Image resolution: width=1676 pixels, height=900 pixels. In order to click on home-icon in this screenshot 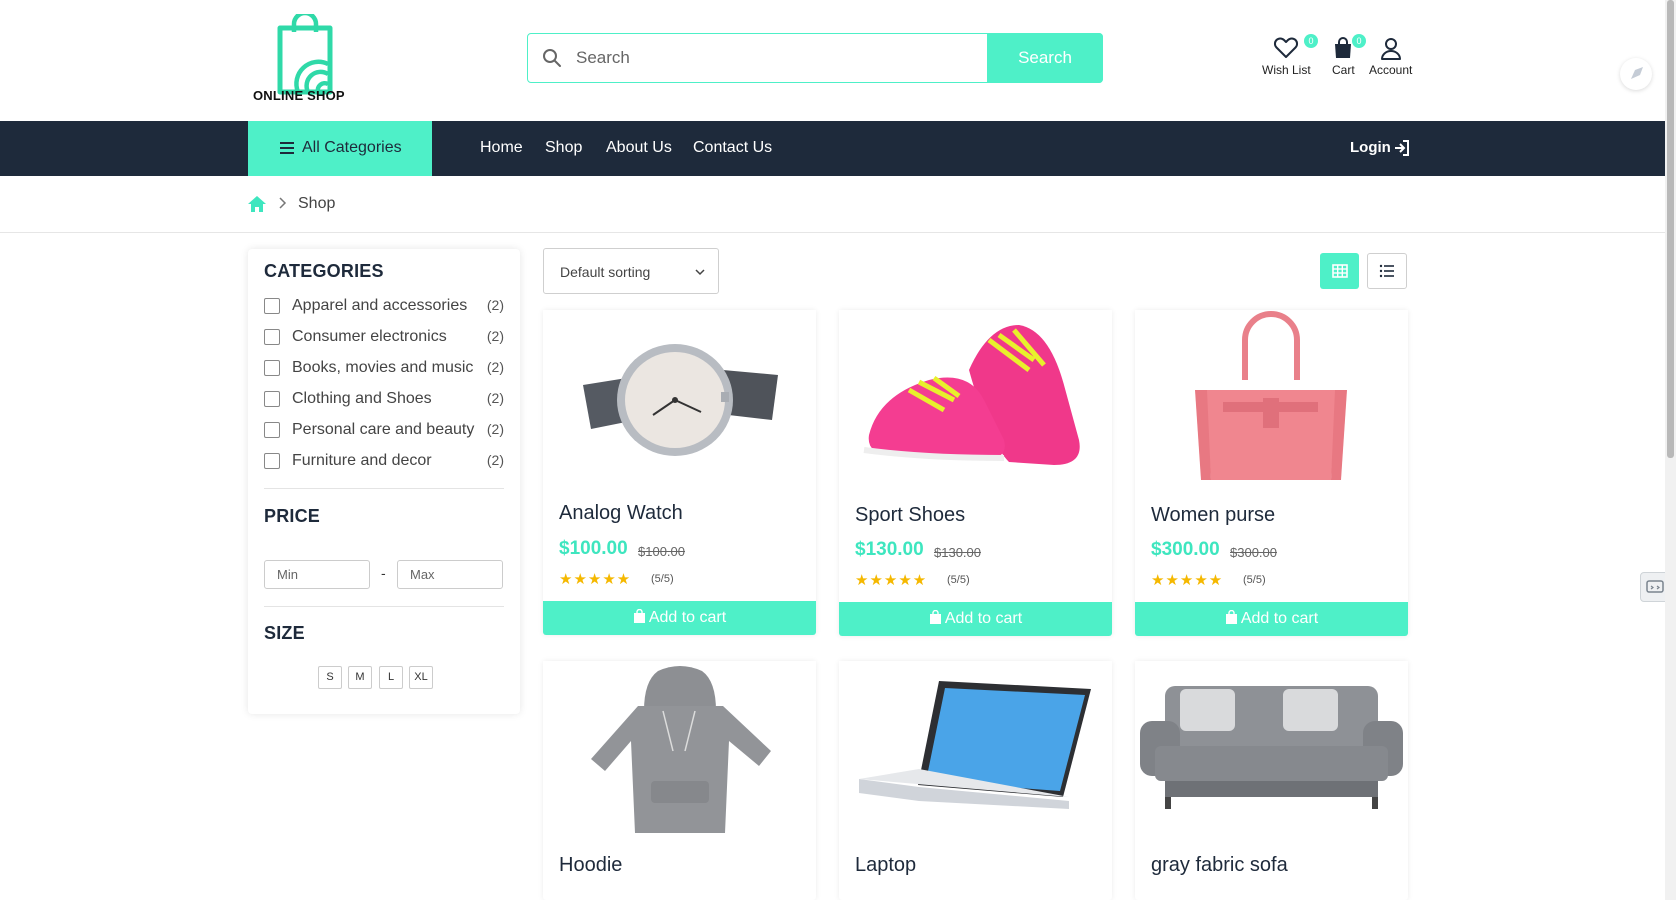, I will do `click(257, 204)`.